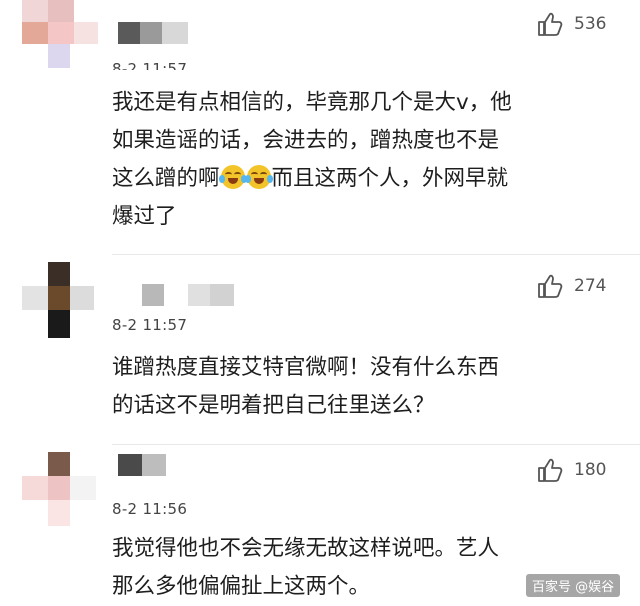 Image resolution: width=640 pixels, height=606 pixels. What do you see at coordinates (571, 286) in the screenshot?
I see `like-button: 274` at bounding box center [571, 286].